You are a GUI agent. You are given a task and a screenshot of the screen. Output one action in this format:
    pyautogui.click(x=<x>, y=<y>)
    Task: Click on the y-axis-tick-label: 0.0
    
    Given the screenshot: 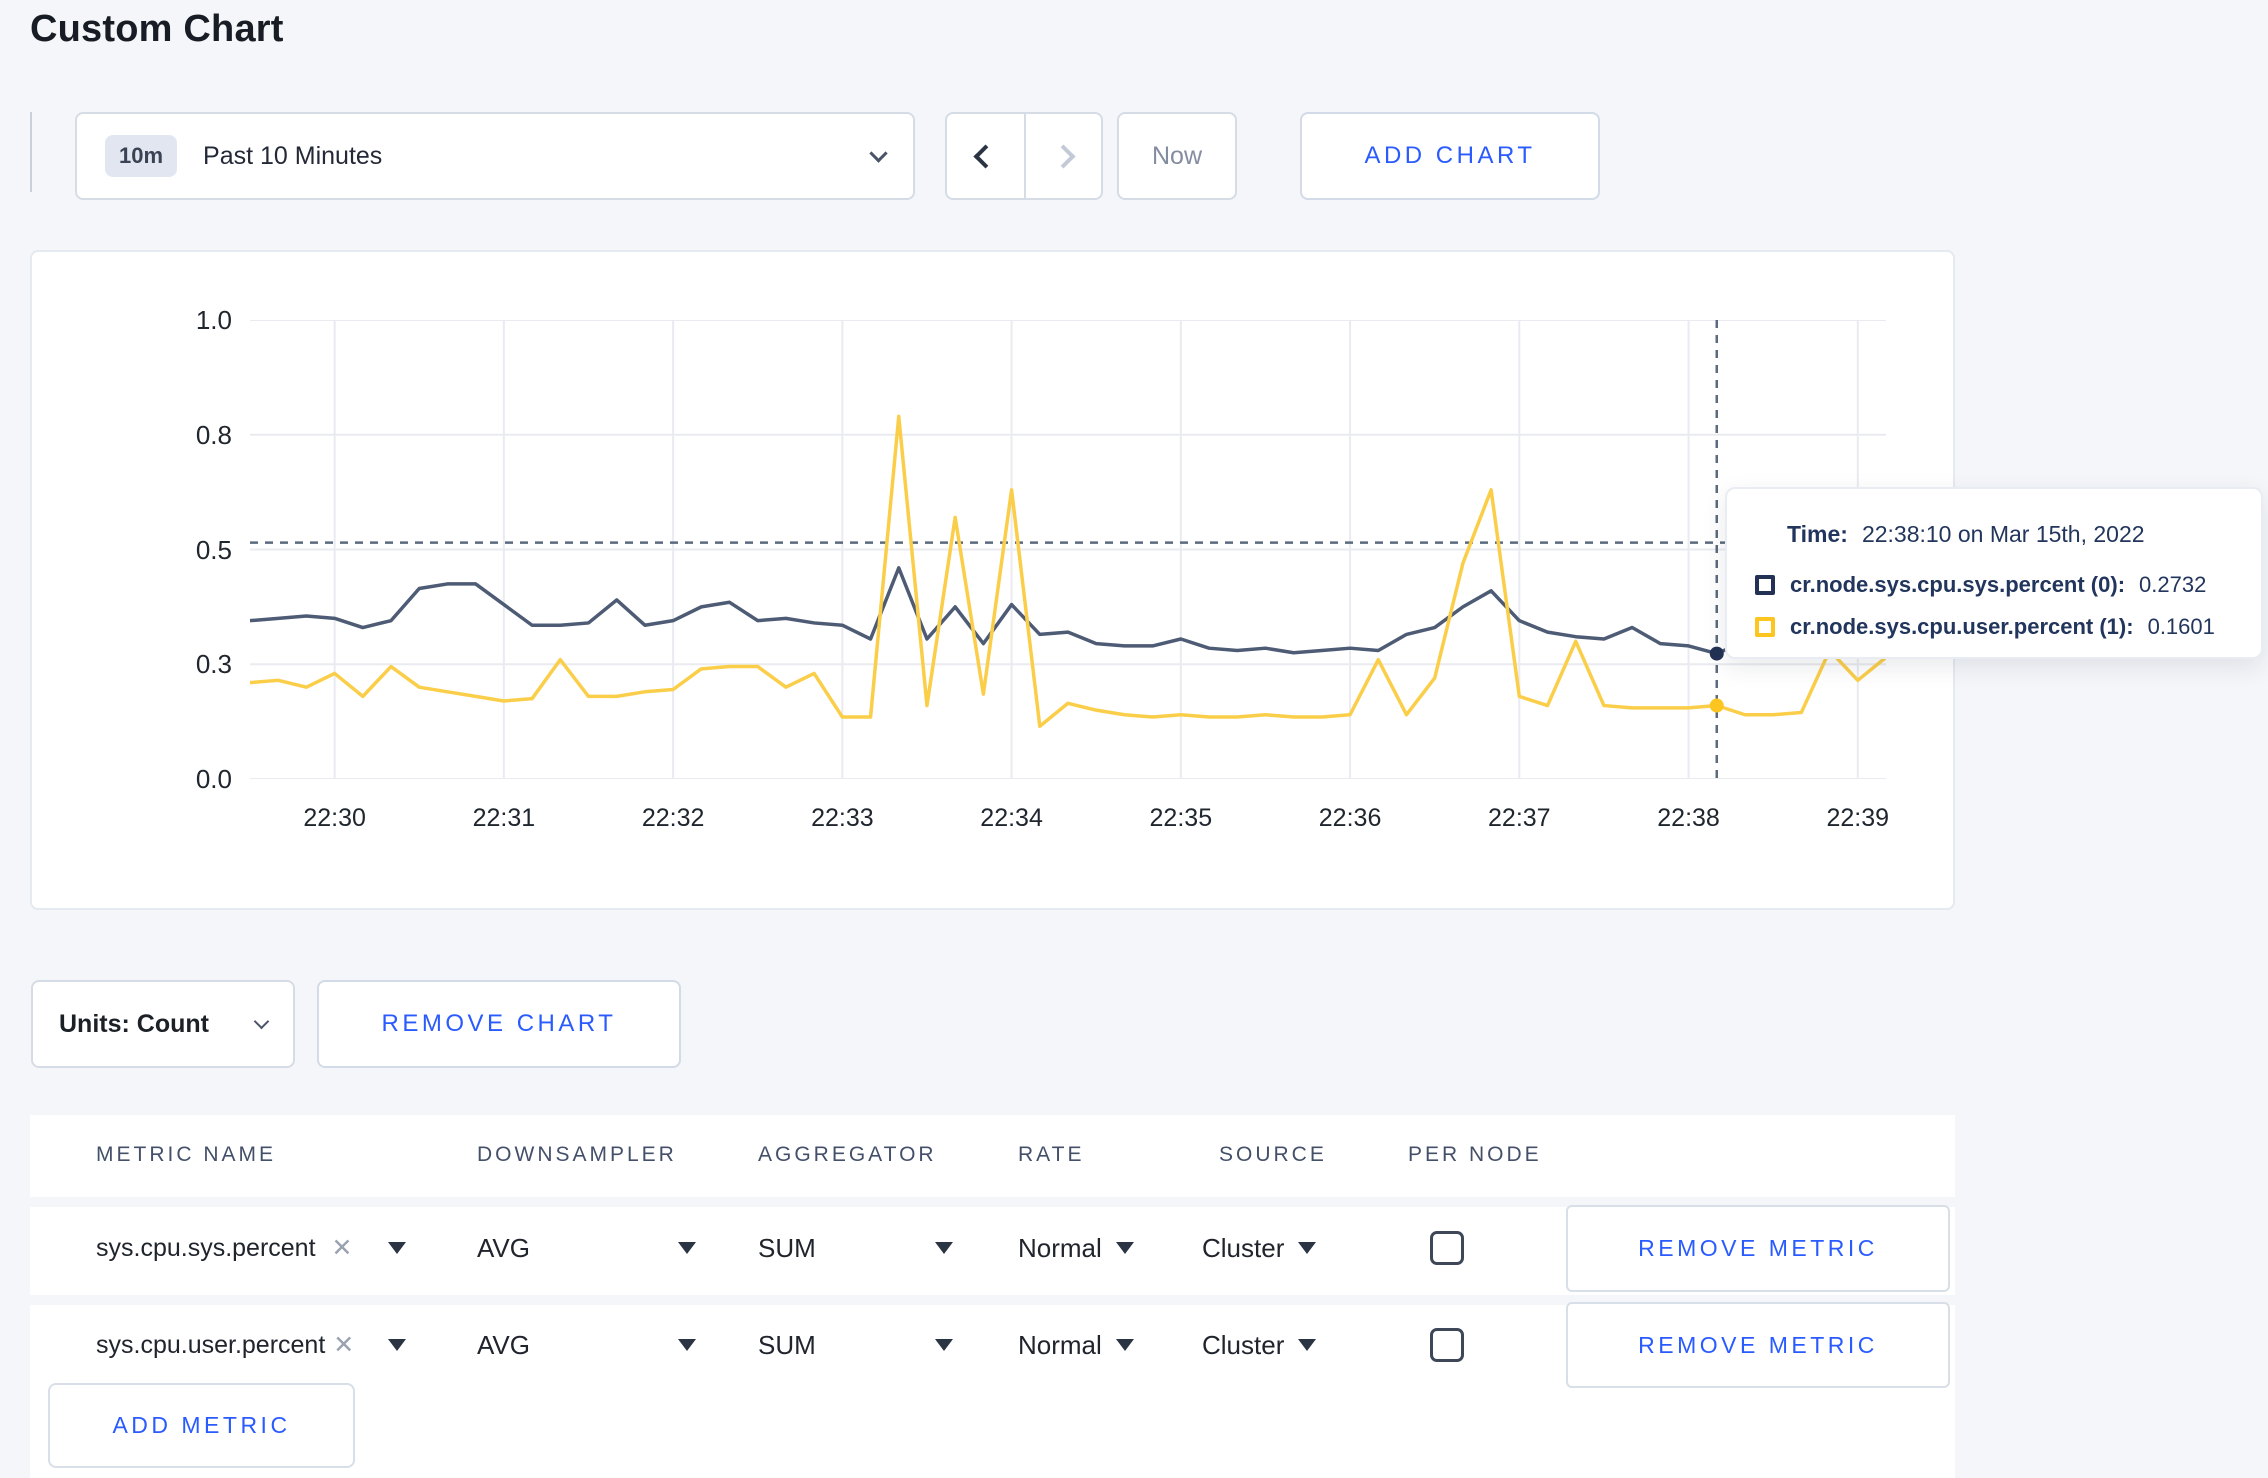 What is the action you would take?
    pyautogui.click(x=213, y=779)
    